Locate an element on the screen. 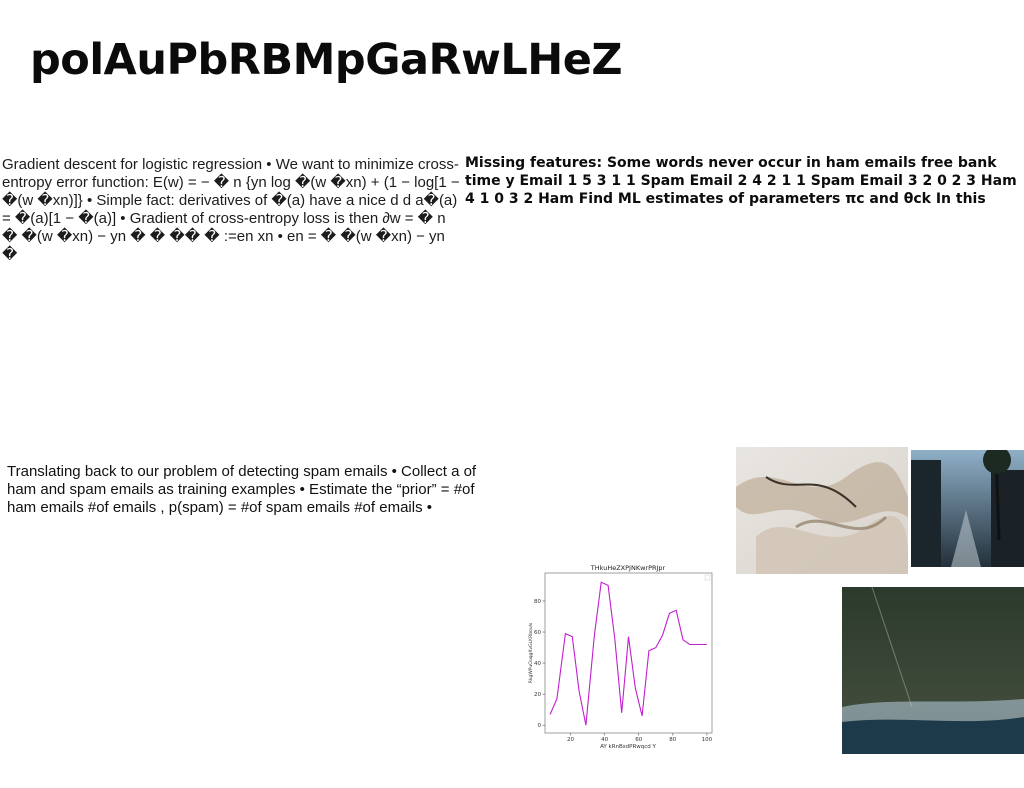 The height and width of the screenshot is (788, 1024). chart-title: THkuHeZXPJNKwrPRJpr is located at coordinates (628, 568).